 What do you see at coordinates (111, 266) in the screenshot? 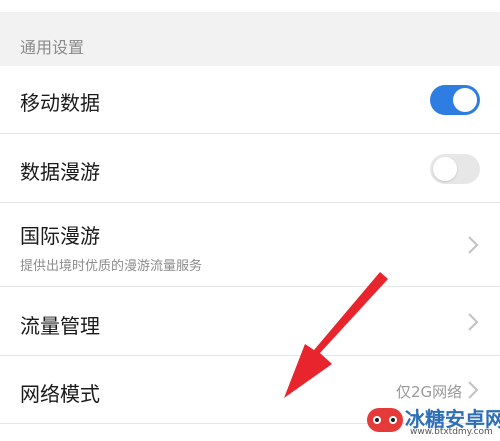
I see `setting-subtitle: 提供出境时优质的漫游流量服务` at bounding box center [111, 266].